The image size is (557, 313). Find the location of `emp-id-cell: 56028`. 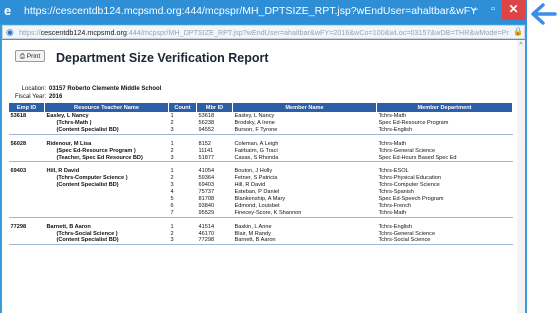

emp-id-cell: 56028 is located at coordinates (18, 143).